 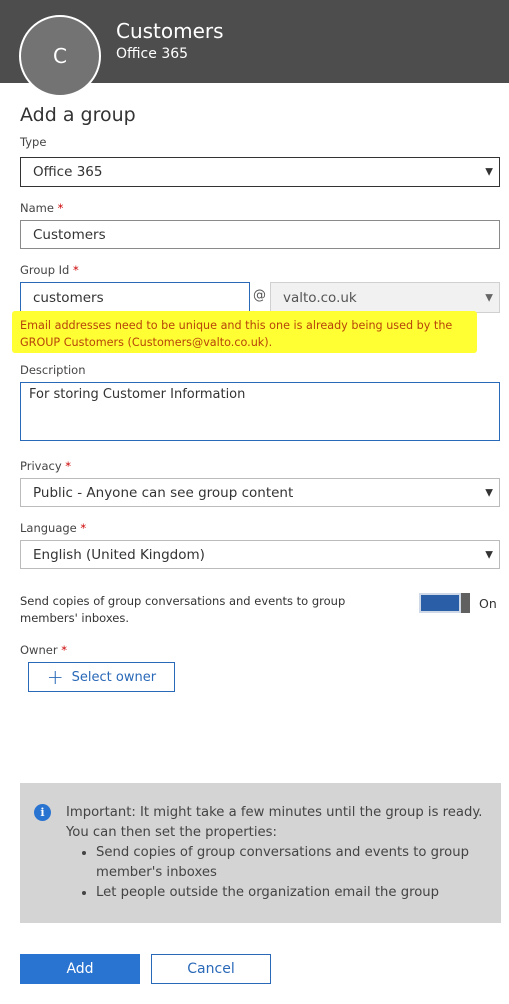 I want to click on owner-label: Owner *, so click(x=43, y=650).